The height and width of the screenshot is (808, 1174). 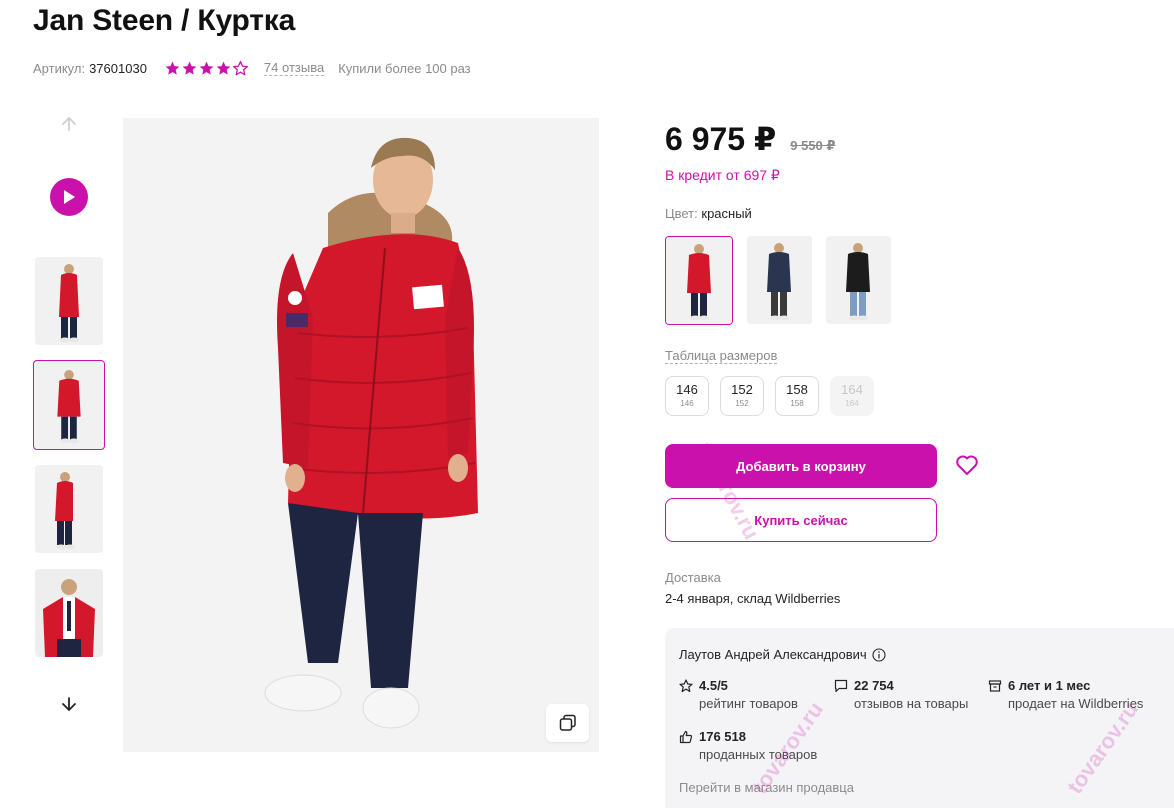 What do you see at coordinates (722, 175) in the screenshot?
I see `credit-link: В кредит от 697 ₽` at bounding box center [722, 175].